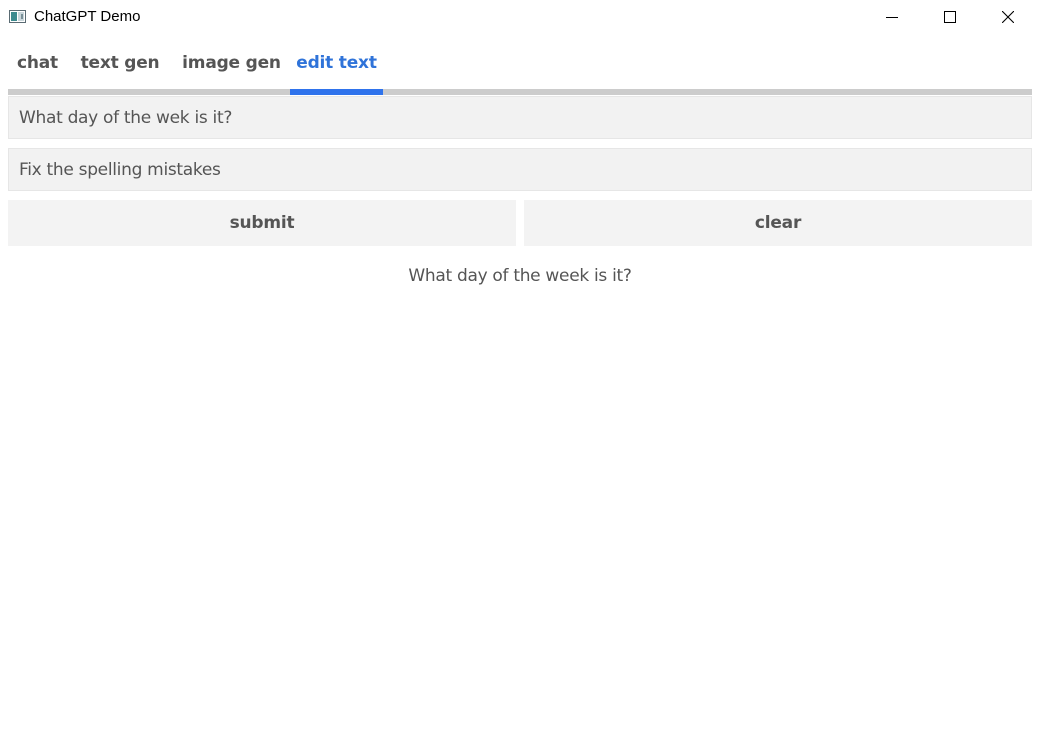  I want to click on tab-bar: chat text gen image gen edit text, so click(195, 67).